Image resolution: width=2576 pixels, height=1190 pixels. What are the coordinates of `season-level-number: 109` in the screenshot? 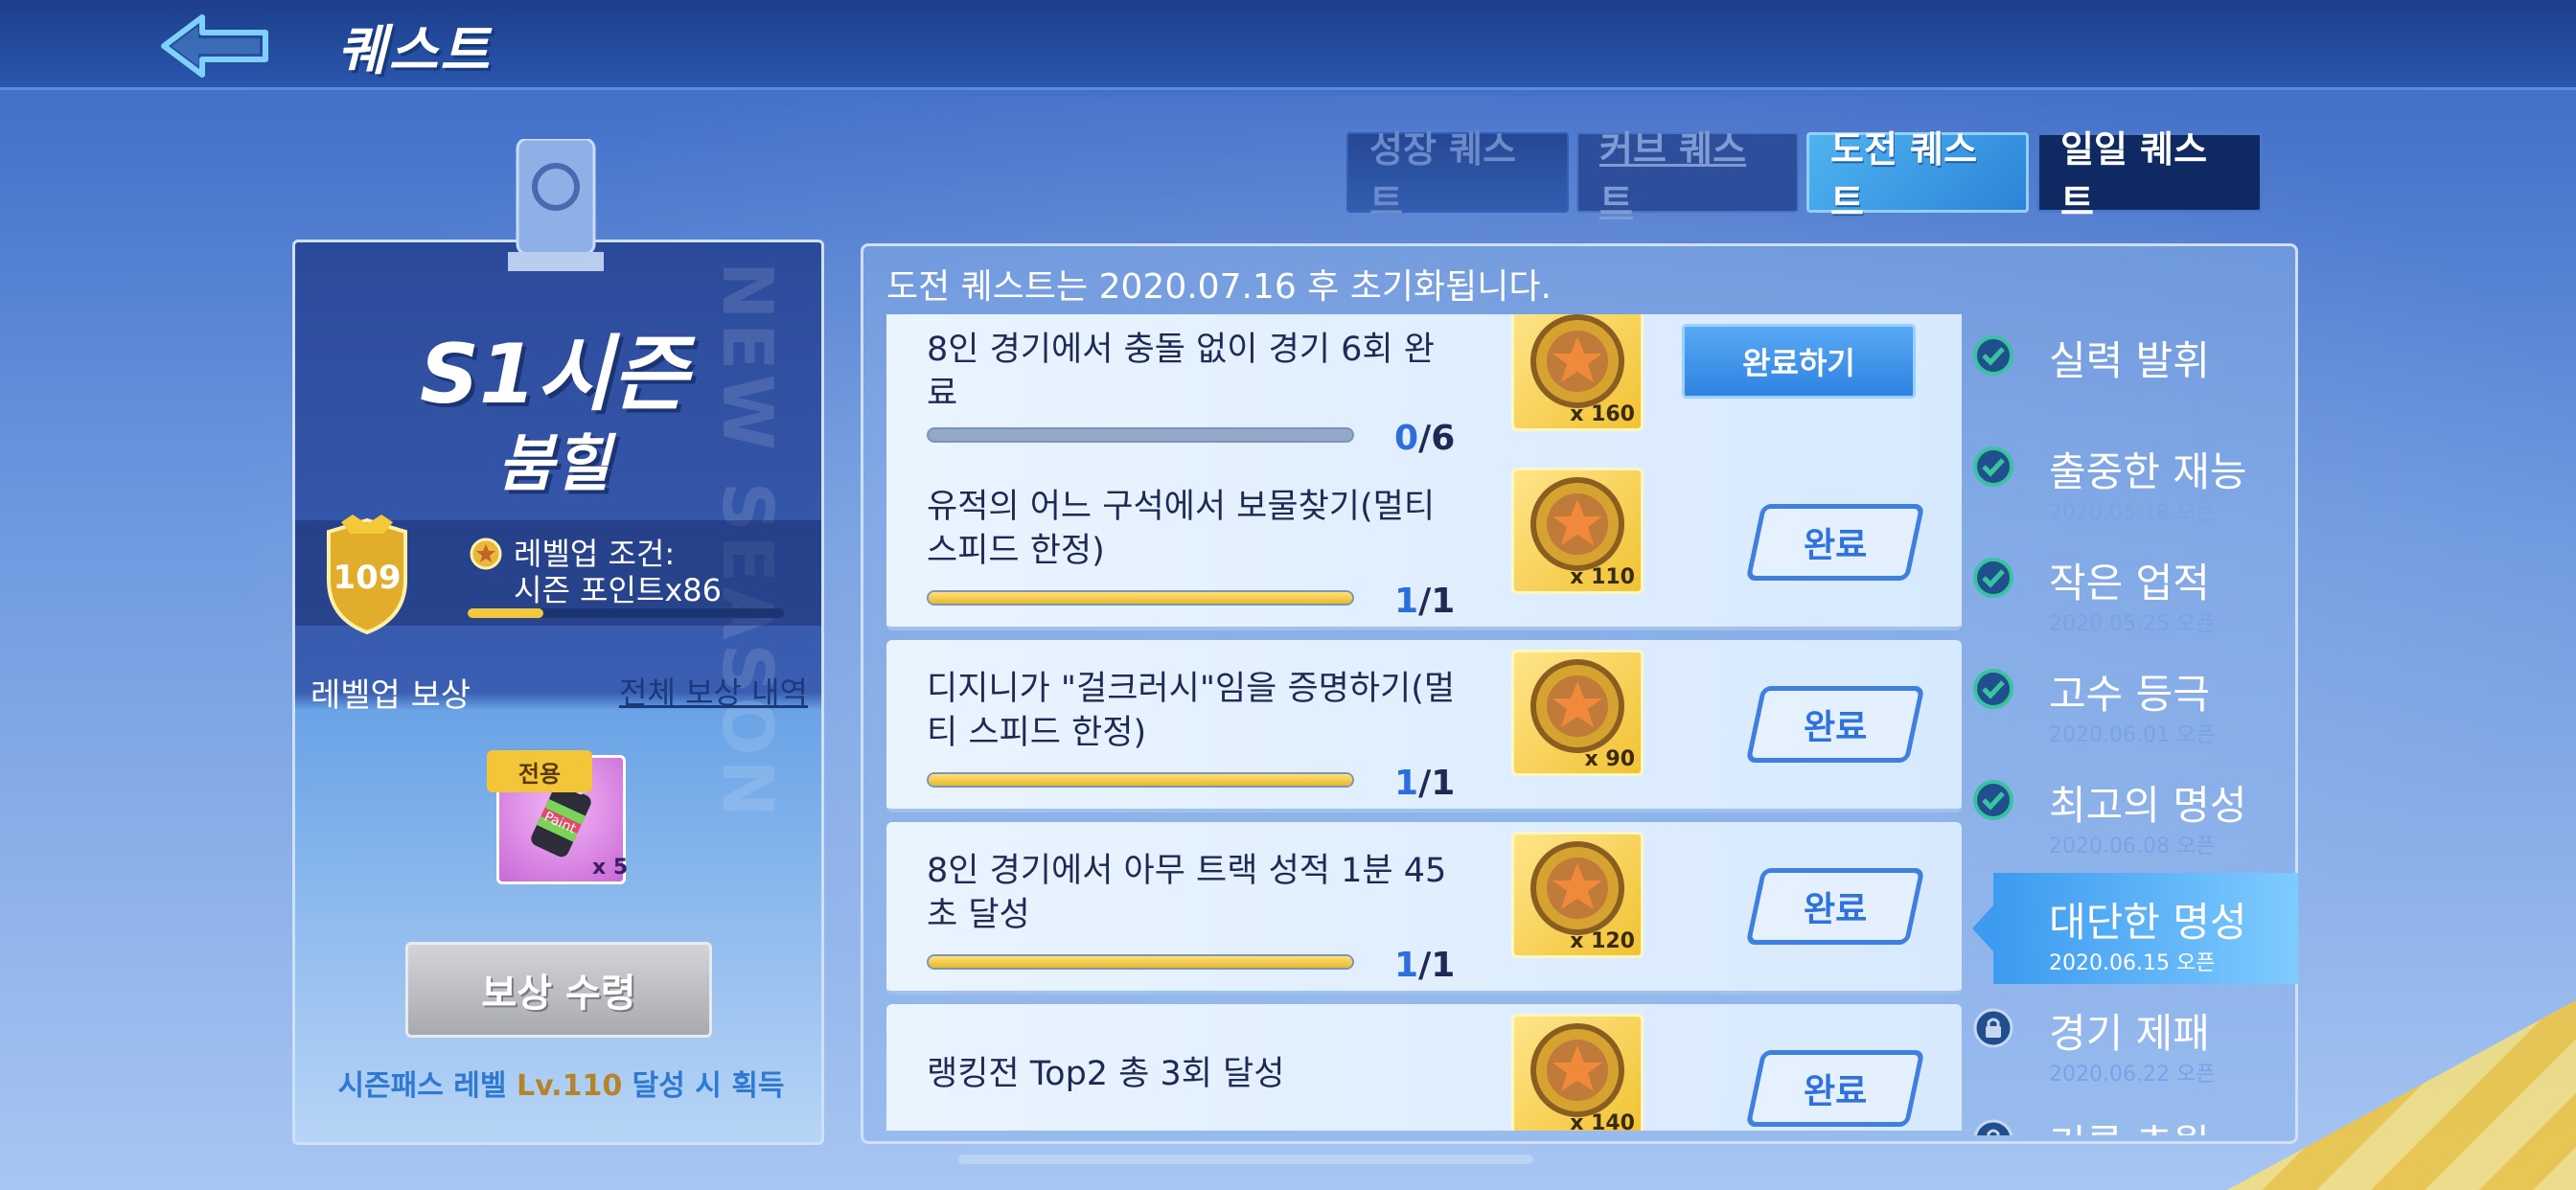 It's located at (367, 578).